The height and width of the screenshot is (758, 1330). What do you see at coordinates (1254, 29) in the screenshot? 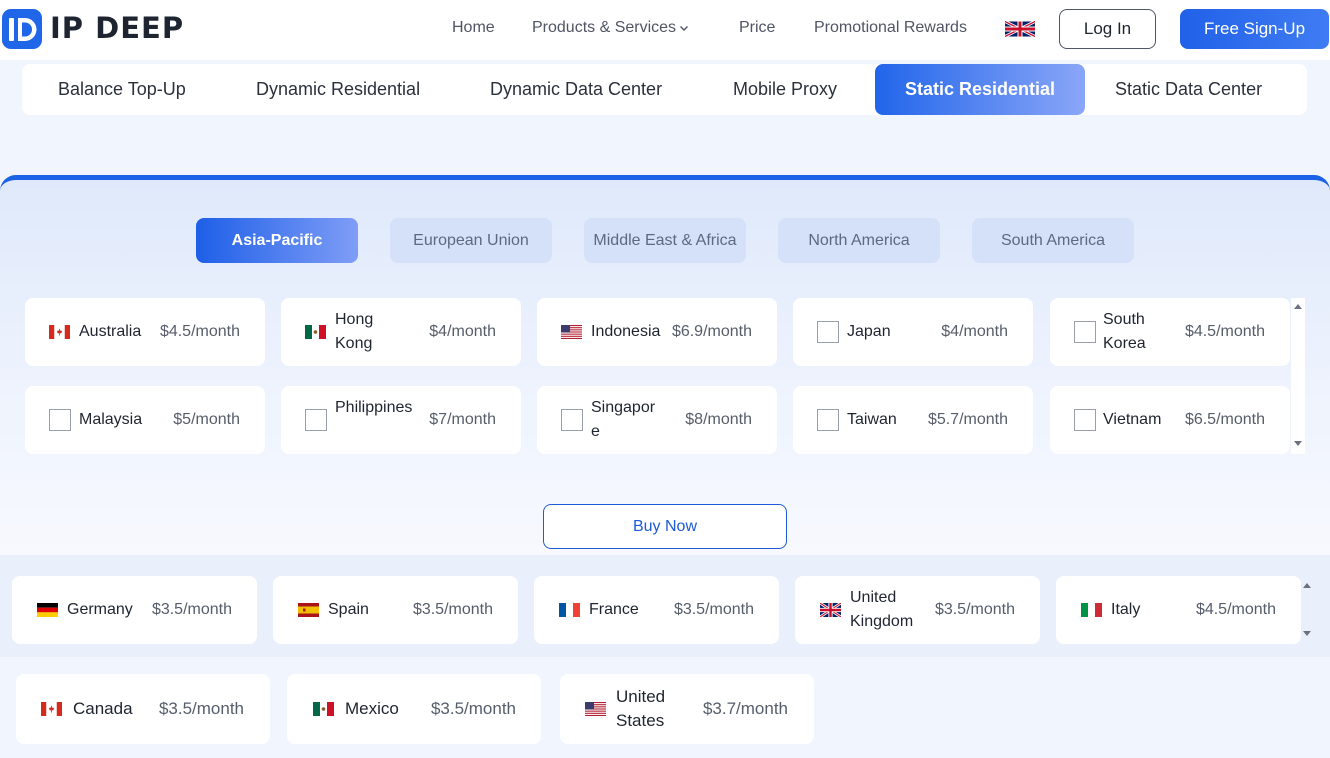
I see `free-signup-button: Free Sign-Up` at bounding box center [1254, 29].